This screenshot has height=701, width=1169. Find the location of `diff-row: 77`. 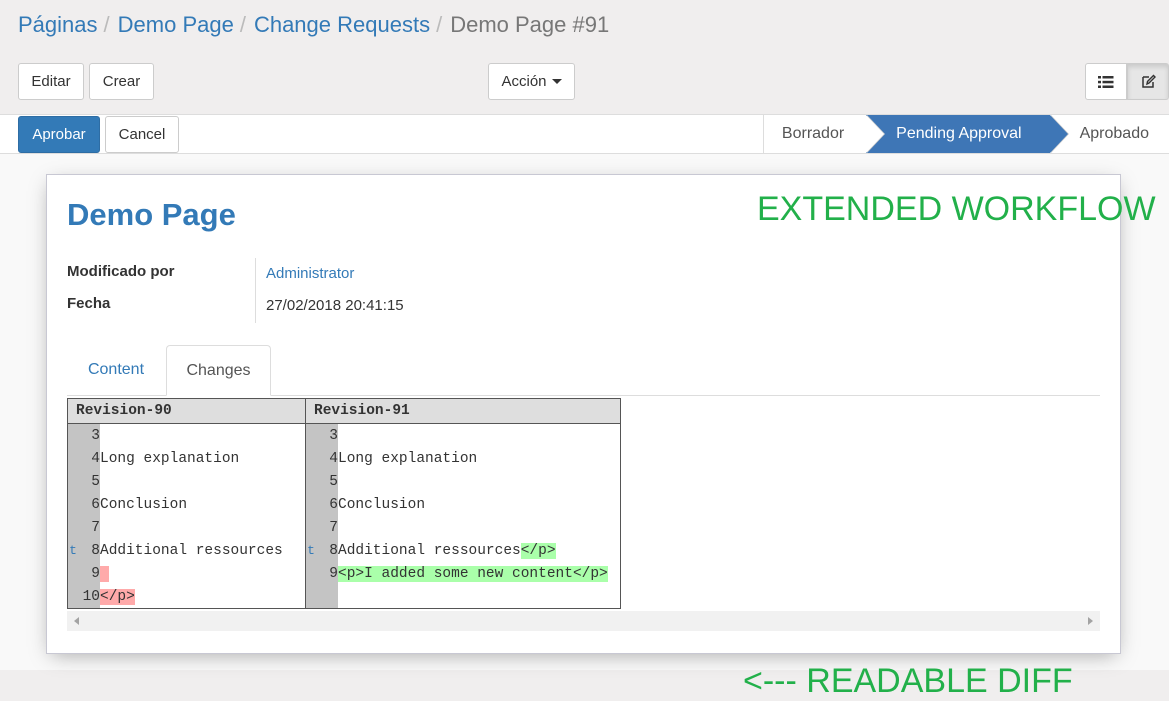

diff-row: 77 is located at coordinates (344, 527).